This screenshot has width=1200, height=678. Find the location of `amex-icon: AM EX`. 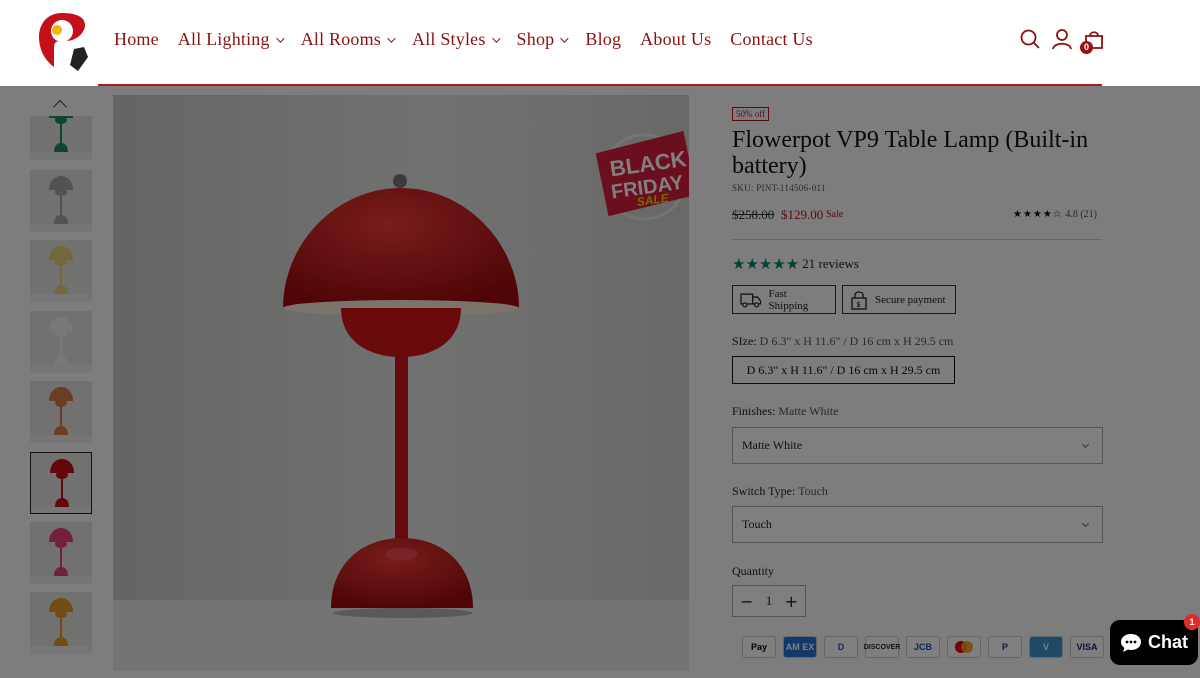

amex-icon: AM EX is located at coordinates (800, 647).